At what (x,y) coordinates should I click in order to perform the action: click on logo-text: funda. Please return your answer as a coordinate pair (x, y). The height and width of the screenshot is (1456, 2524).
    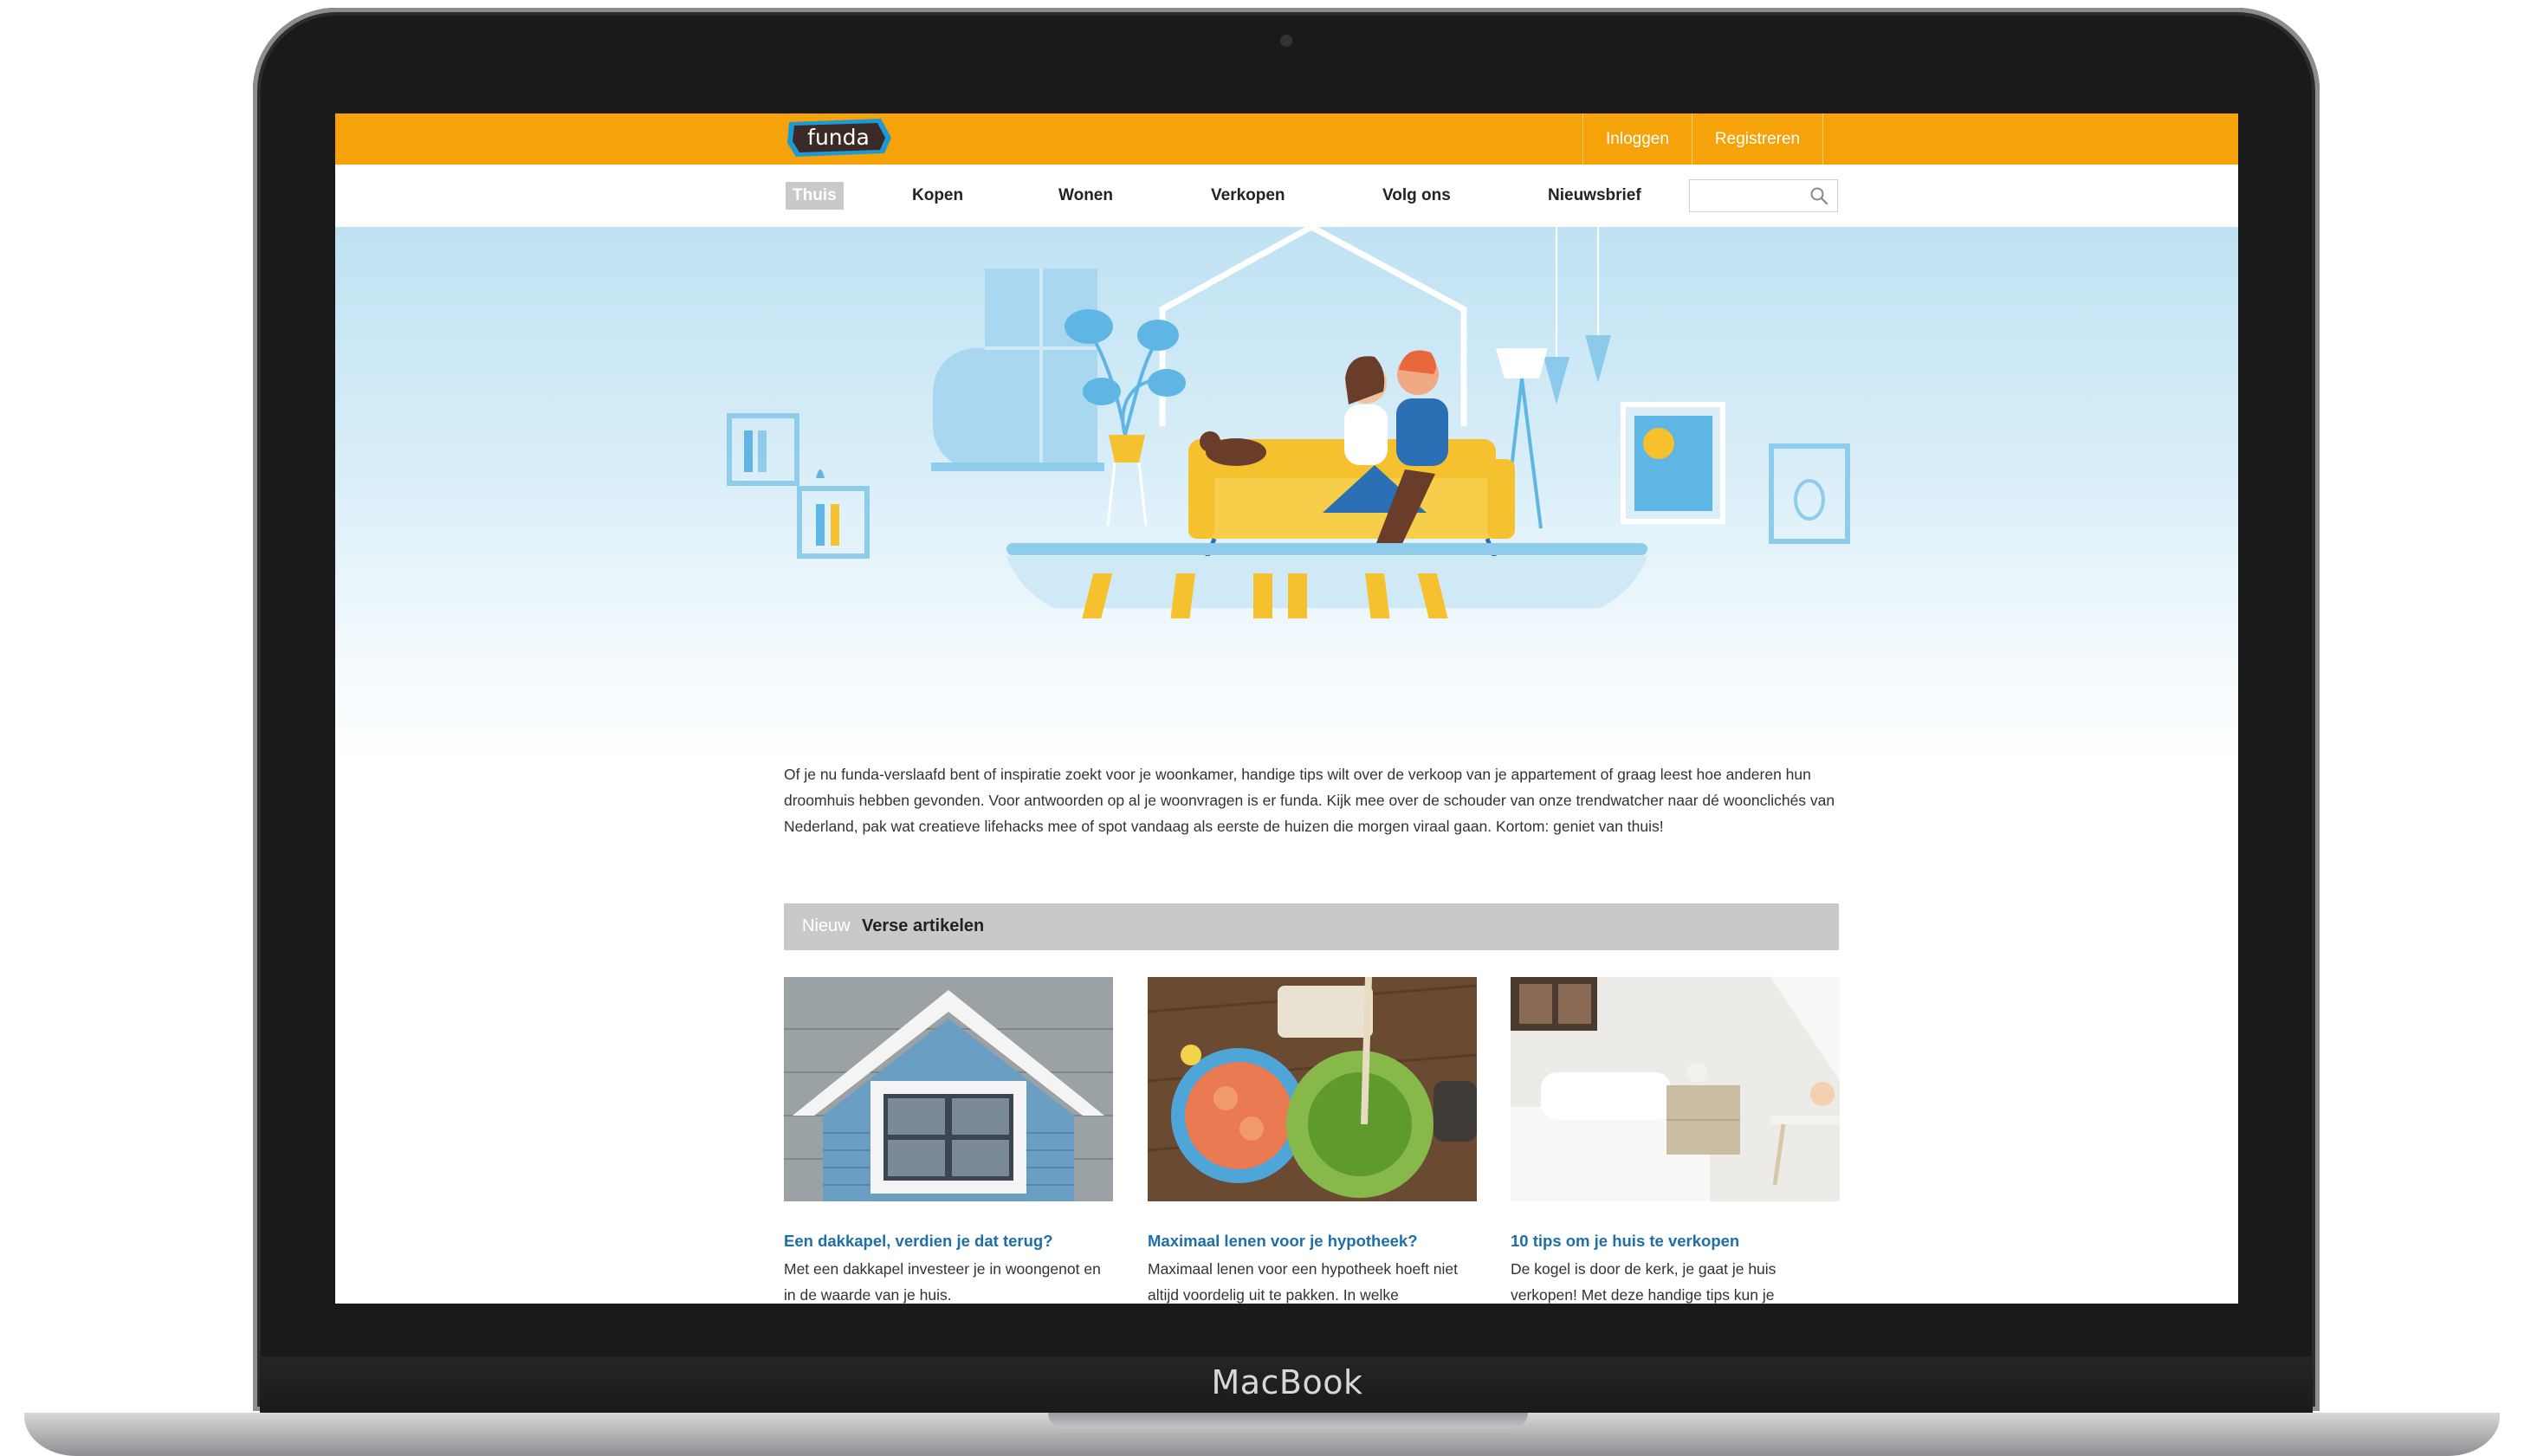
    Looking at the image, I should click on (839, 137).